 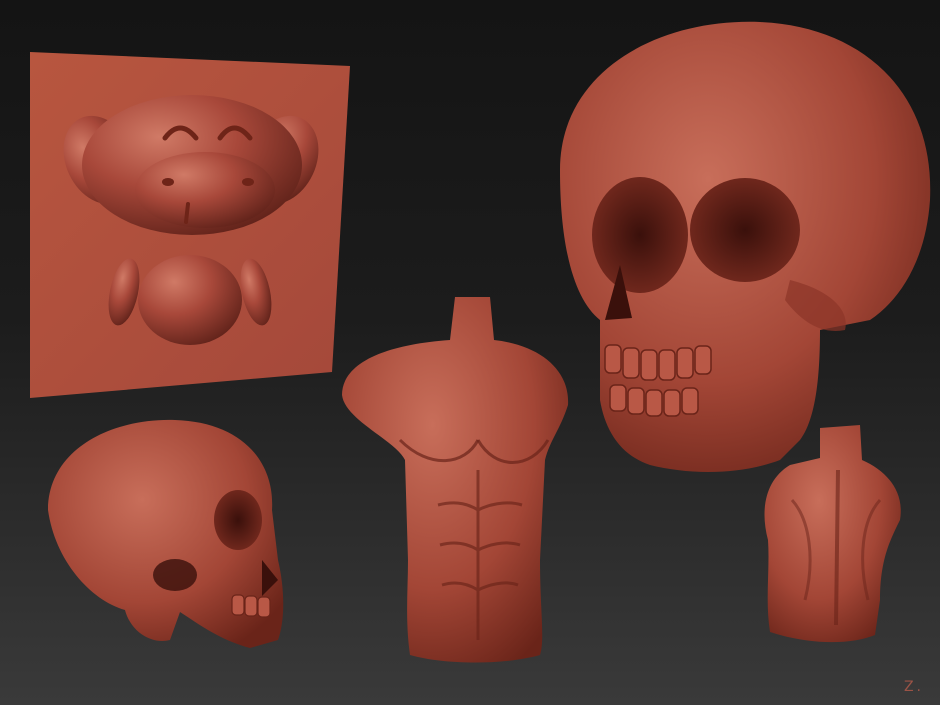 I want to click on male-torso-front, so click(x=455, y=480).